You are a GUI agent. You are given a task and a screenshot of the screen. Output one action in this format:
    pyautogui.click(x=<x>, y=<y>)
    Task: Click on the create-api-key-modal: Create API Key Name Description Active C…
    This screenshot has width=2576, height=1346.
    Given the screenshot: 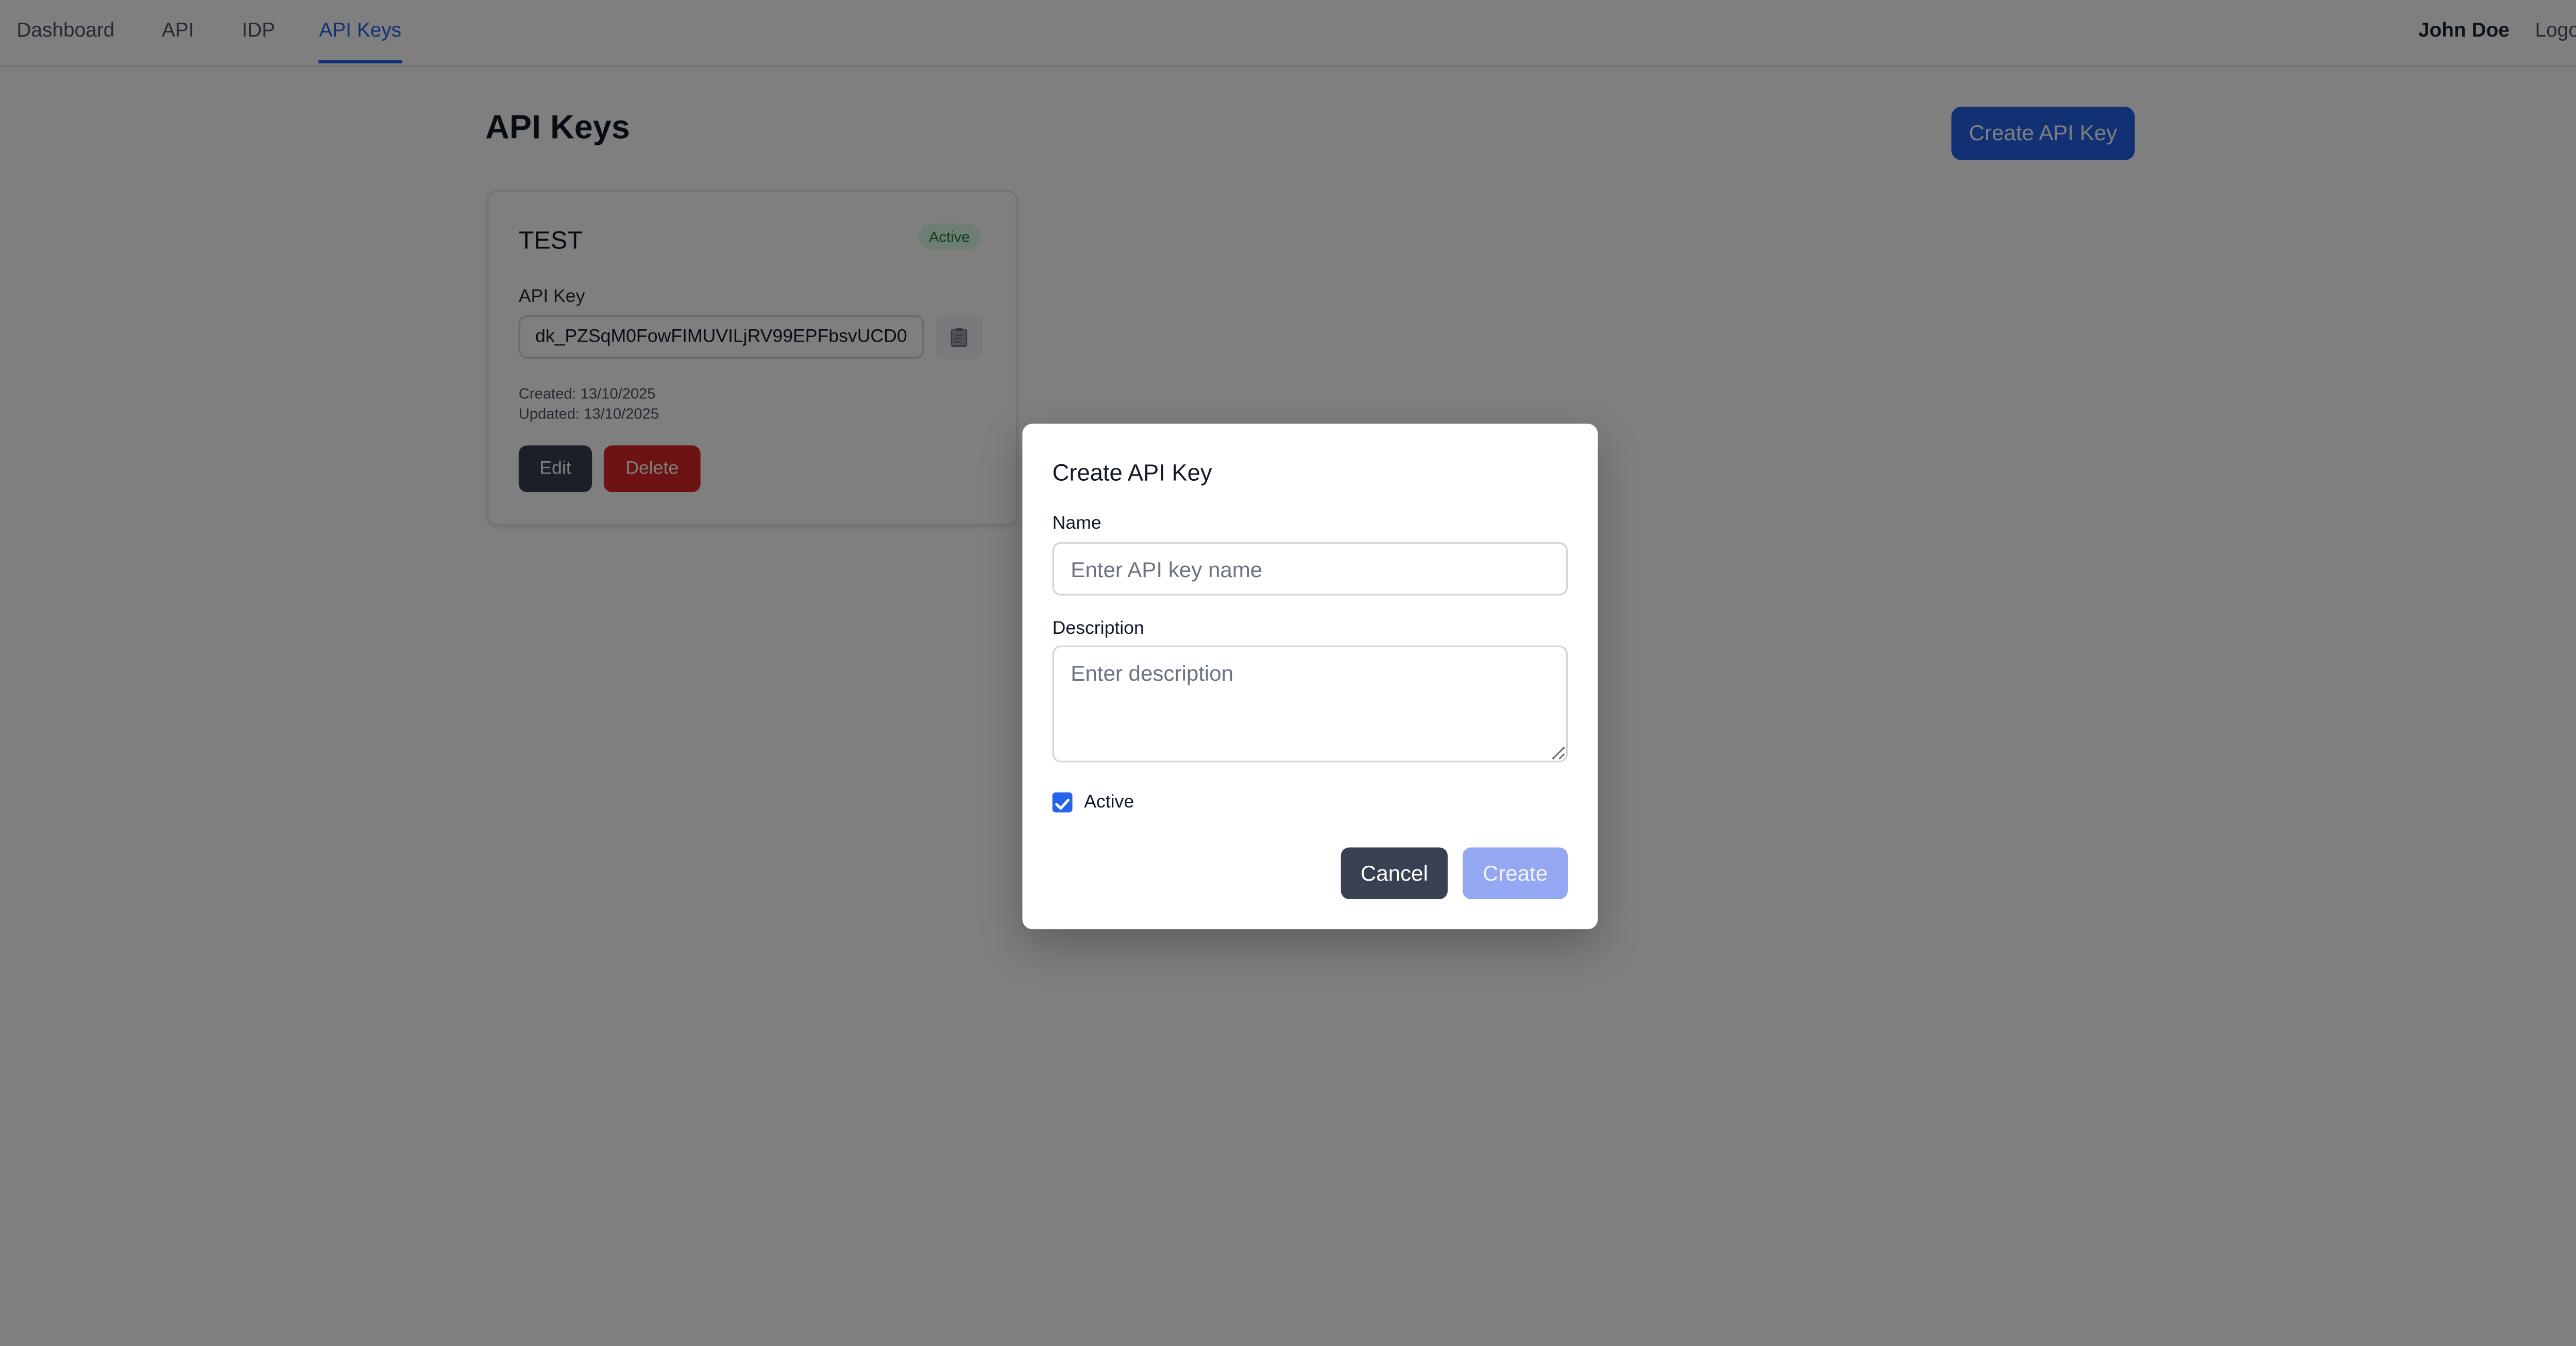 What is the action you would take?
    pyautogui.click(x=1310, y=677)
    